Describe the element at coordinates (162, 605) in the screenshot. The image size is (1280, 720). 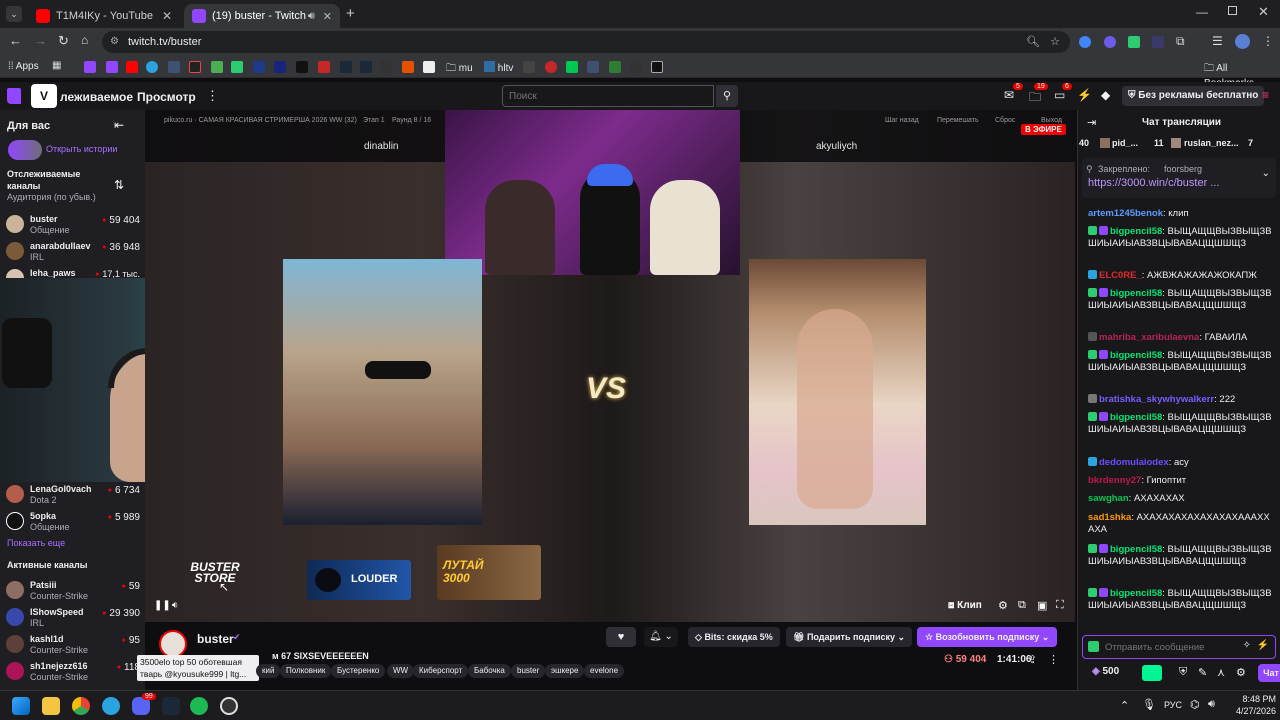
I see `pause-icon: ❚❚` at that location.